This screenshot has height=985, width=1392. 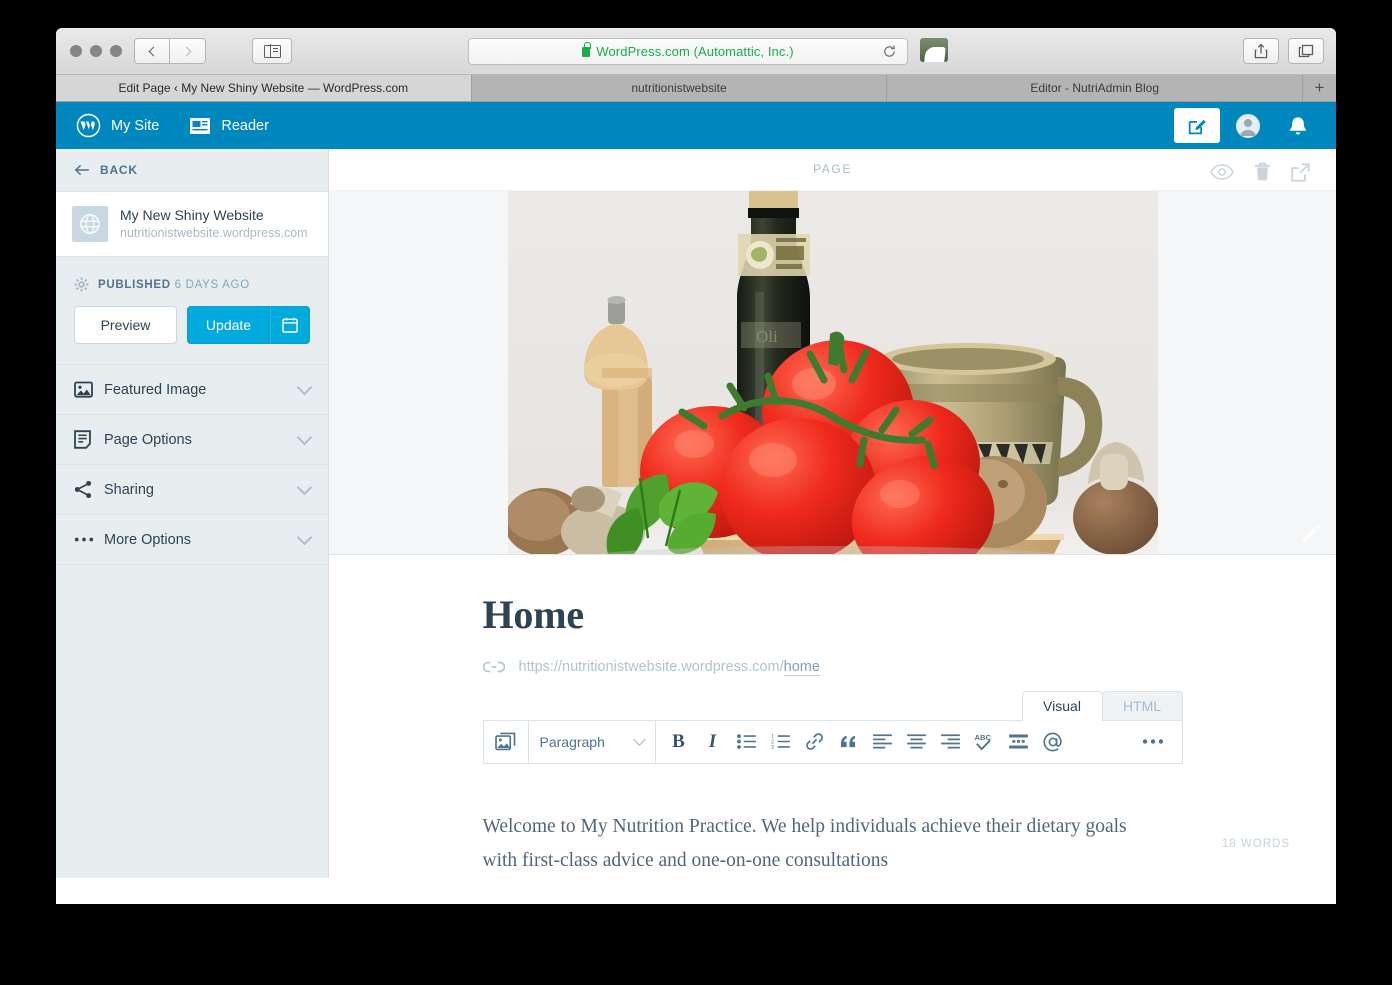 I want to click on open-external-button, so click(x=1300, y=172).